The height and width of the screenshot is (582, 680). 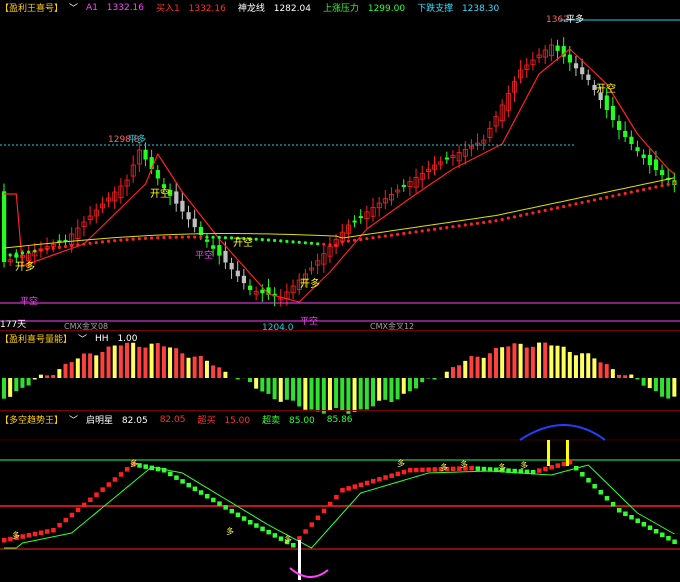 I want to click on panel2-title: 【盈利喜号量能】, so click(x=36, y=338).